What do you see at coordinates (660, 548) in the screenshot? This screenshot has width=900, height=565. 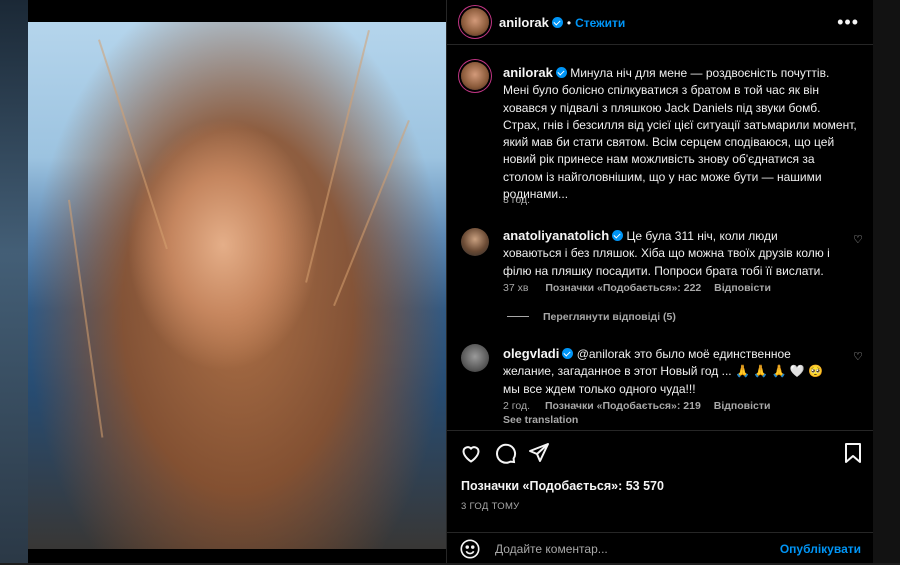 I see `add-comment-bar: Додайте коментар... Опублікувати` at bounding box center [660, 548].